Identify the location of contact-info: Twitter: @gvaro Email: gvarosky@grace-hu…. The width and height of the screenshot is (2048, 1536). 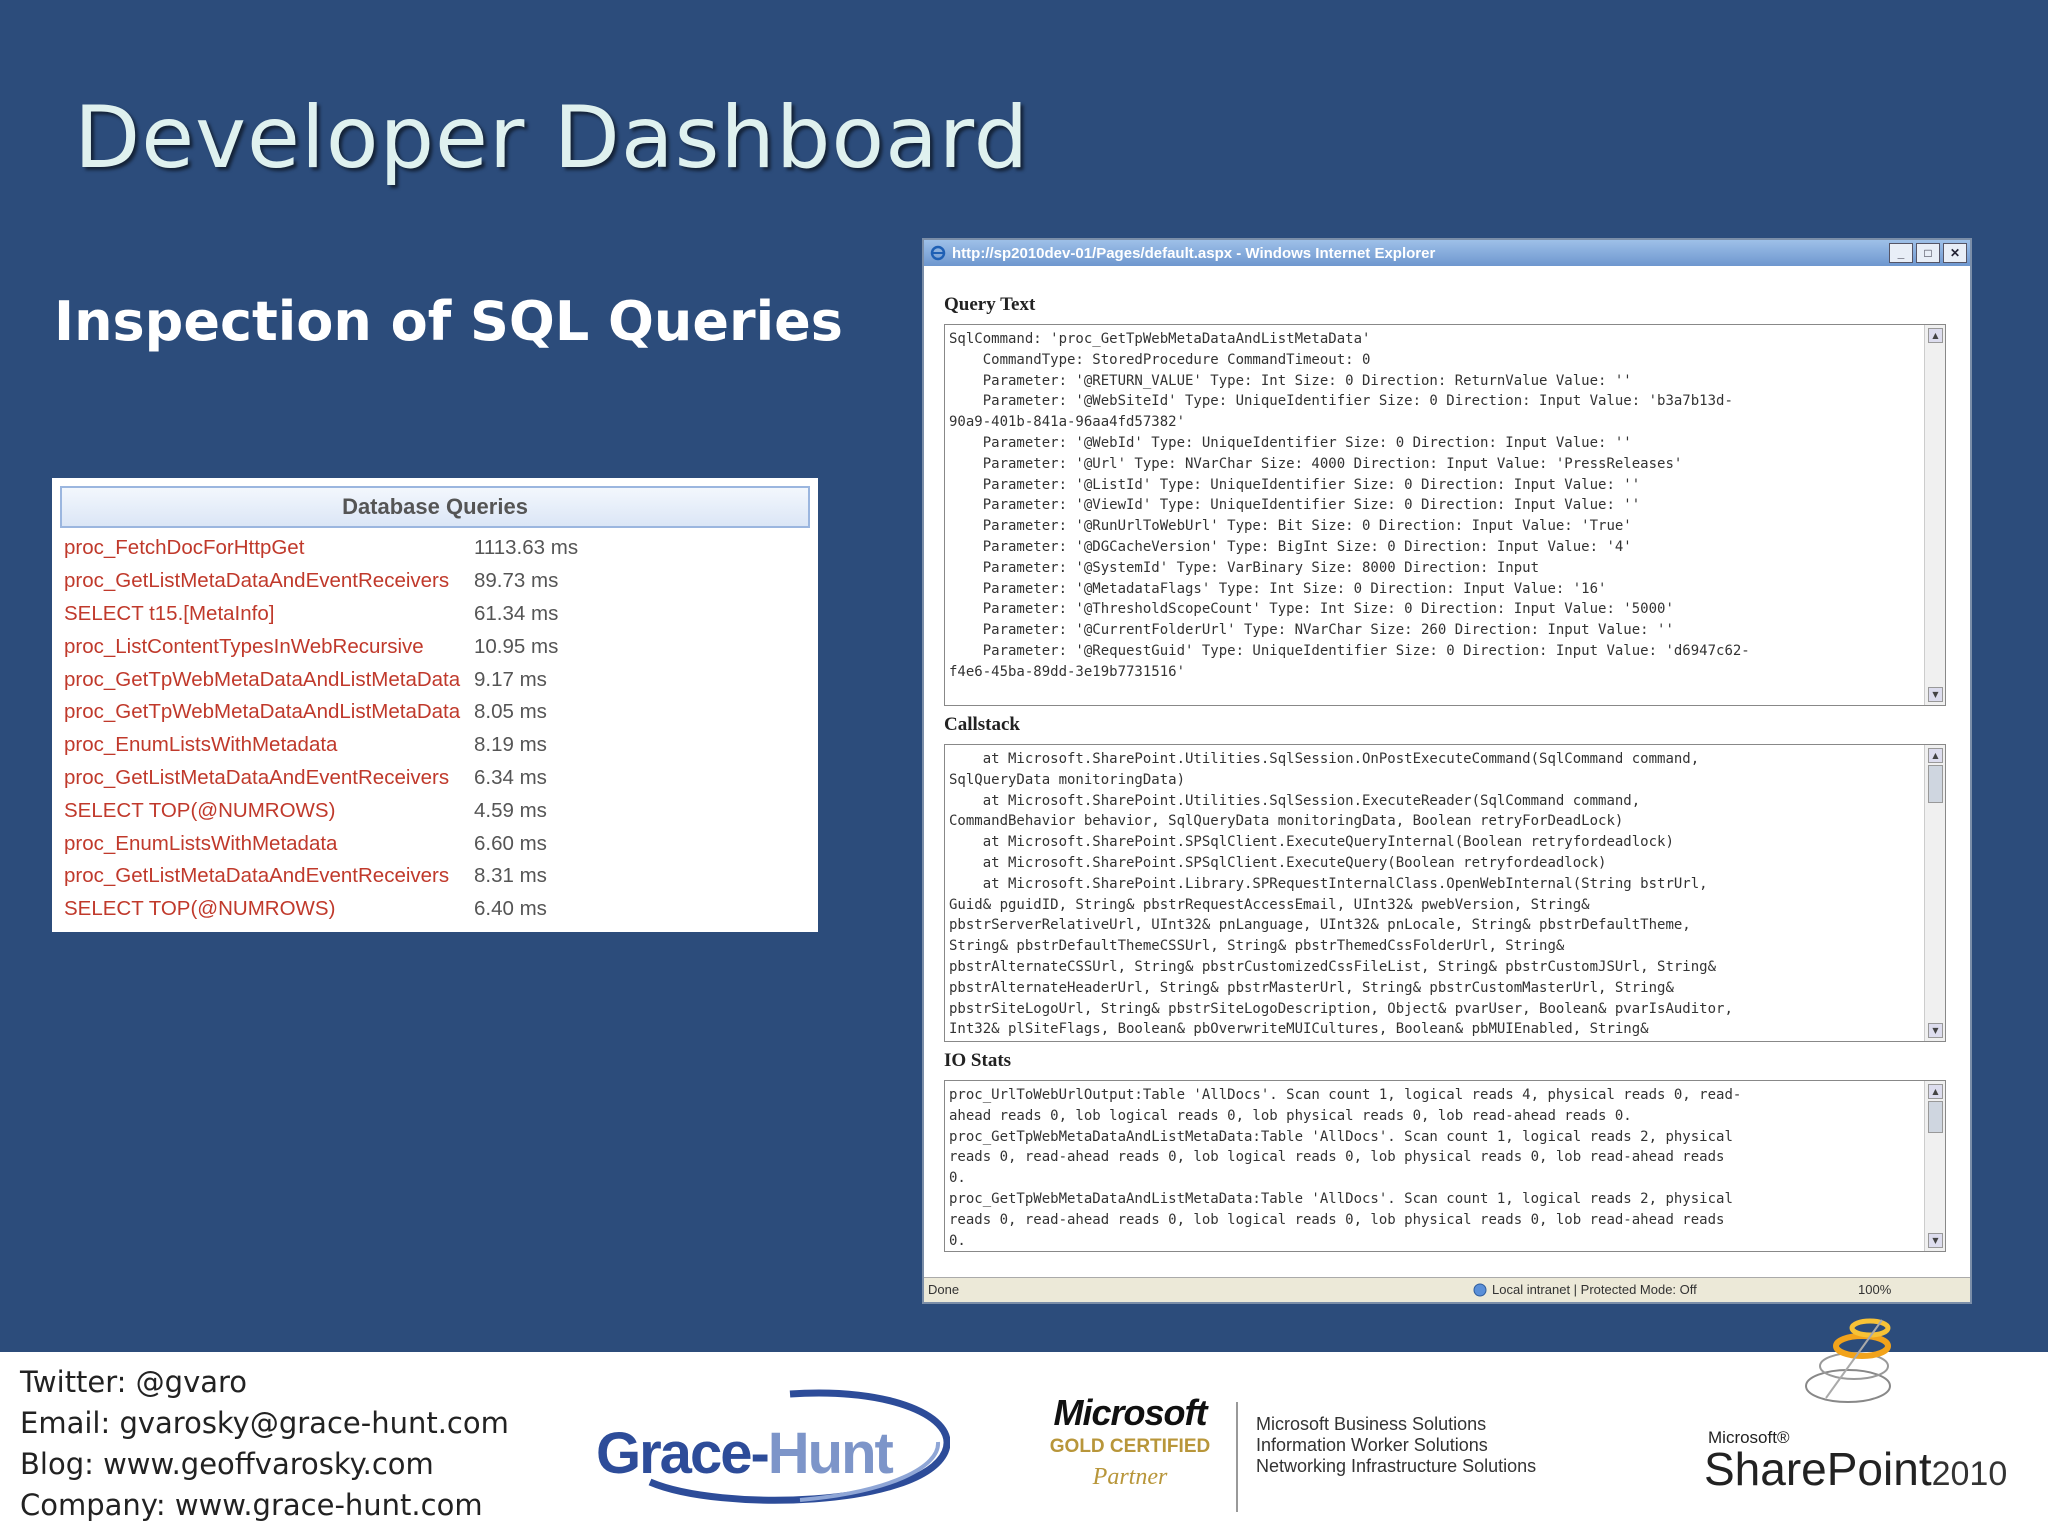
(264, 1444).